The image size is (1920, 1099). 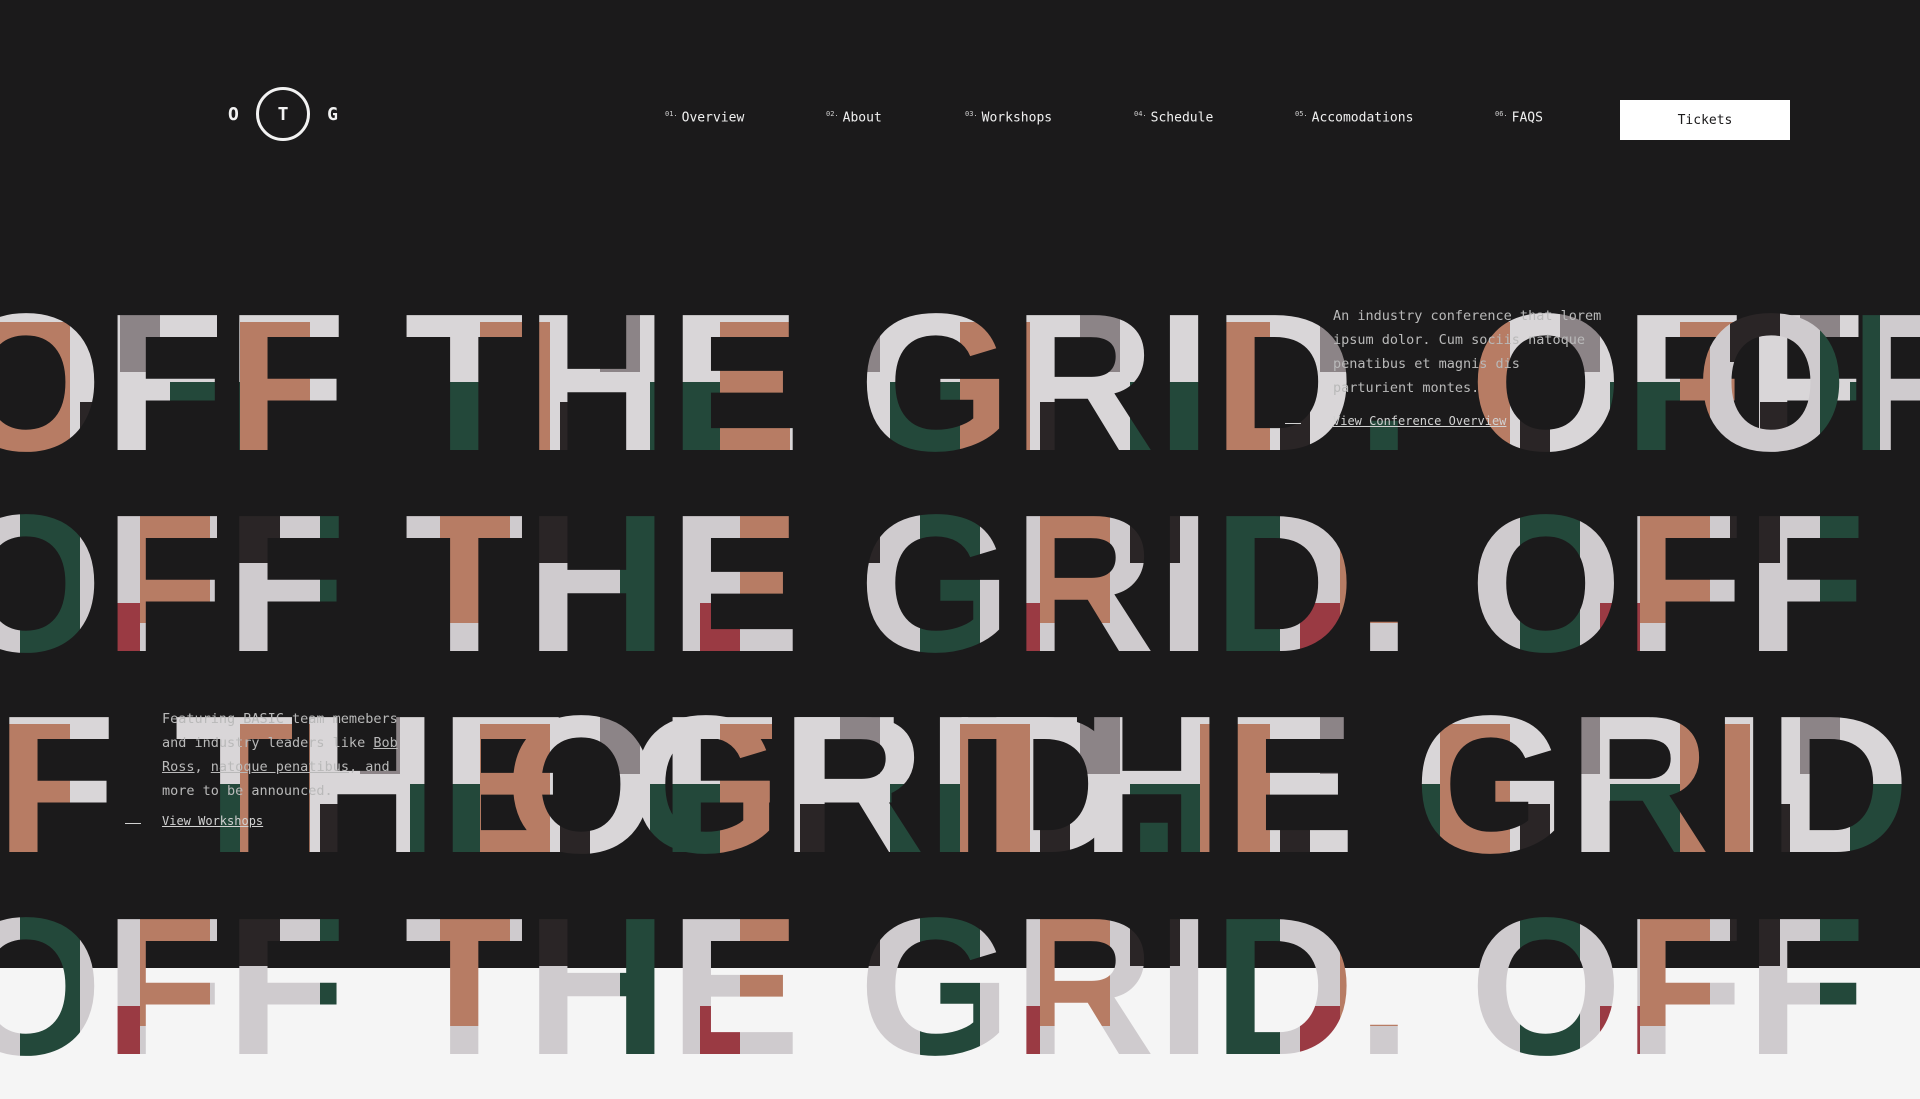 I want to click on nav-item-schedule: 04. Schedule, so click(x=1173, y=117).